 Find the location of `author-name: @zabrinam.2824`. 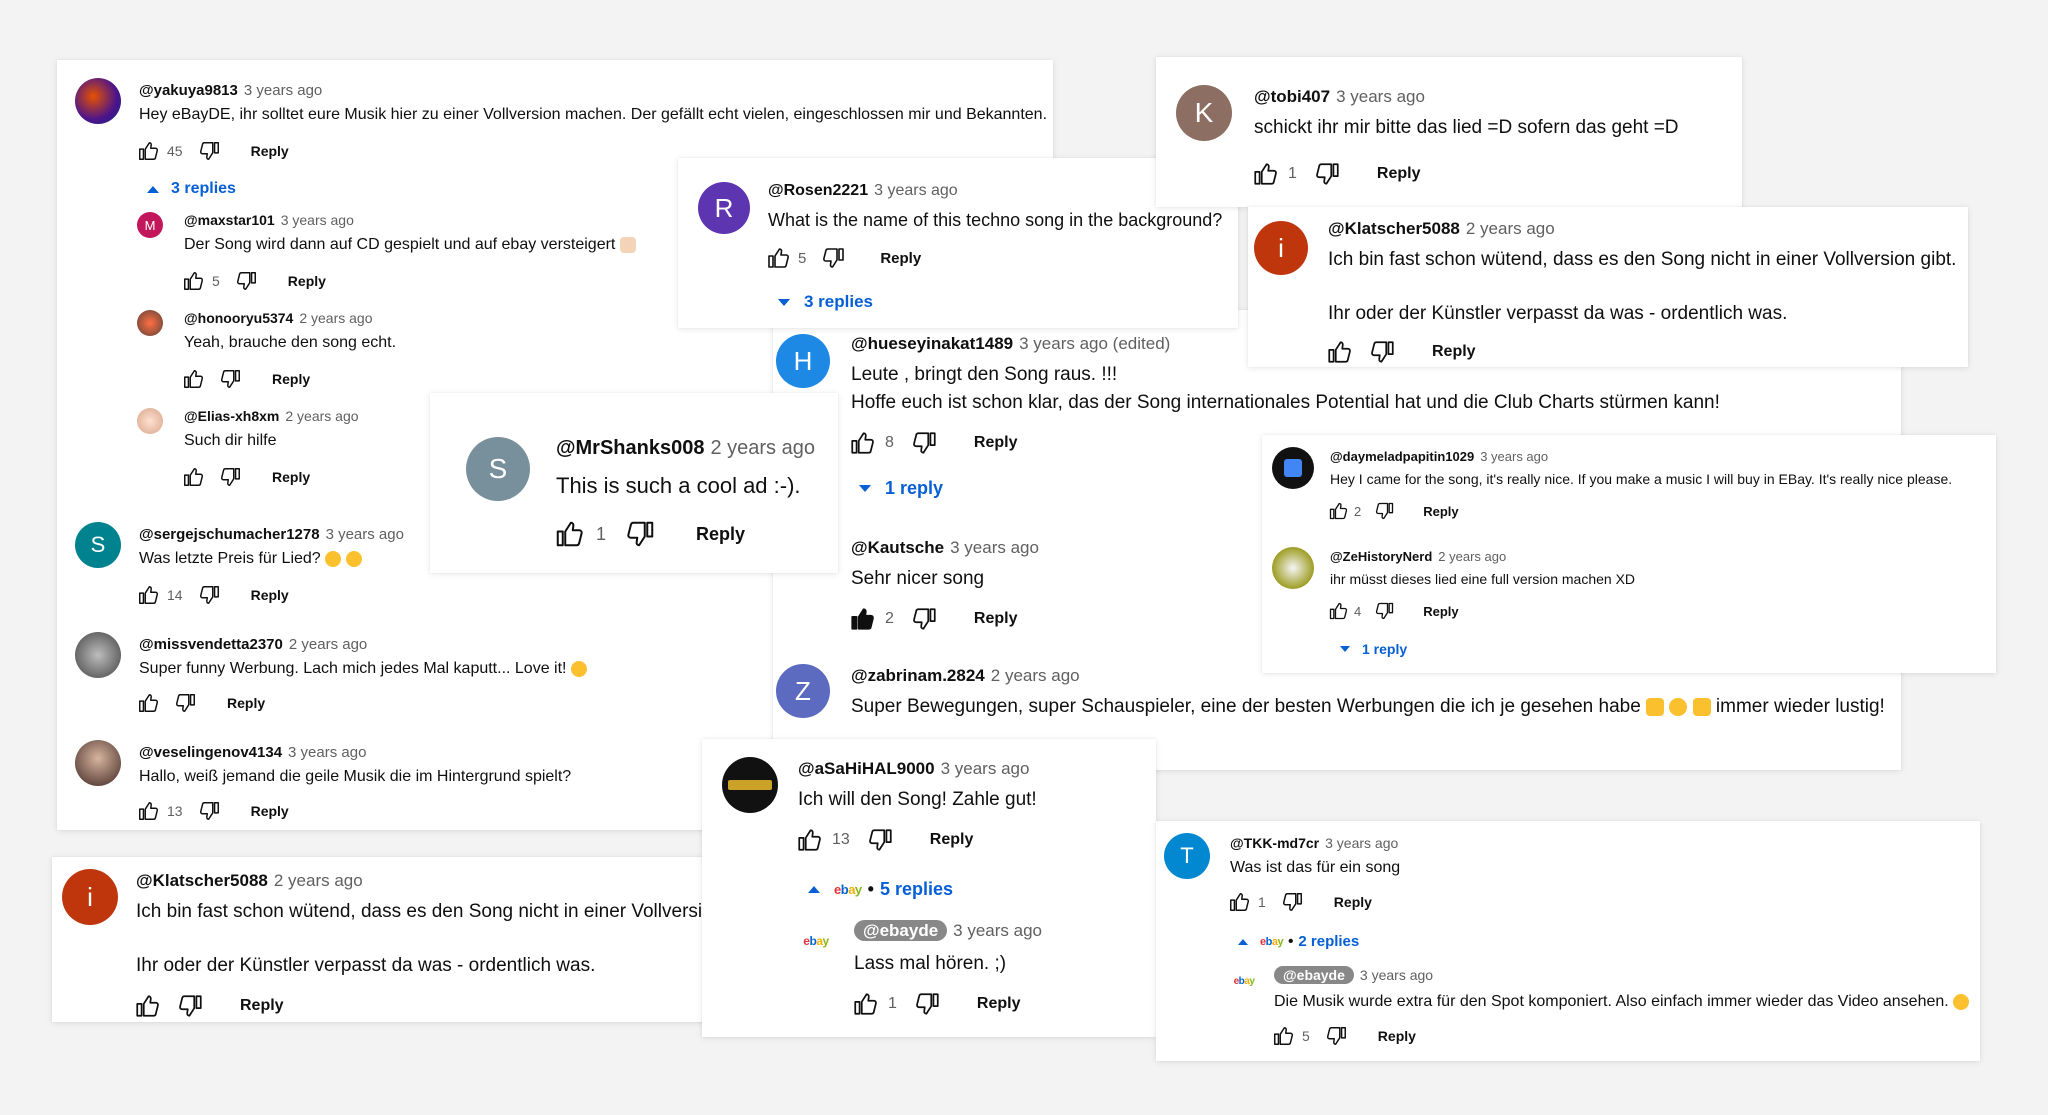

author-name: @zabrinam.2824 is located at coordinates (918, 675).